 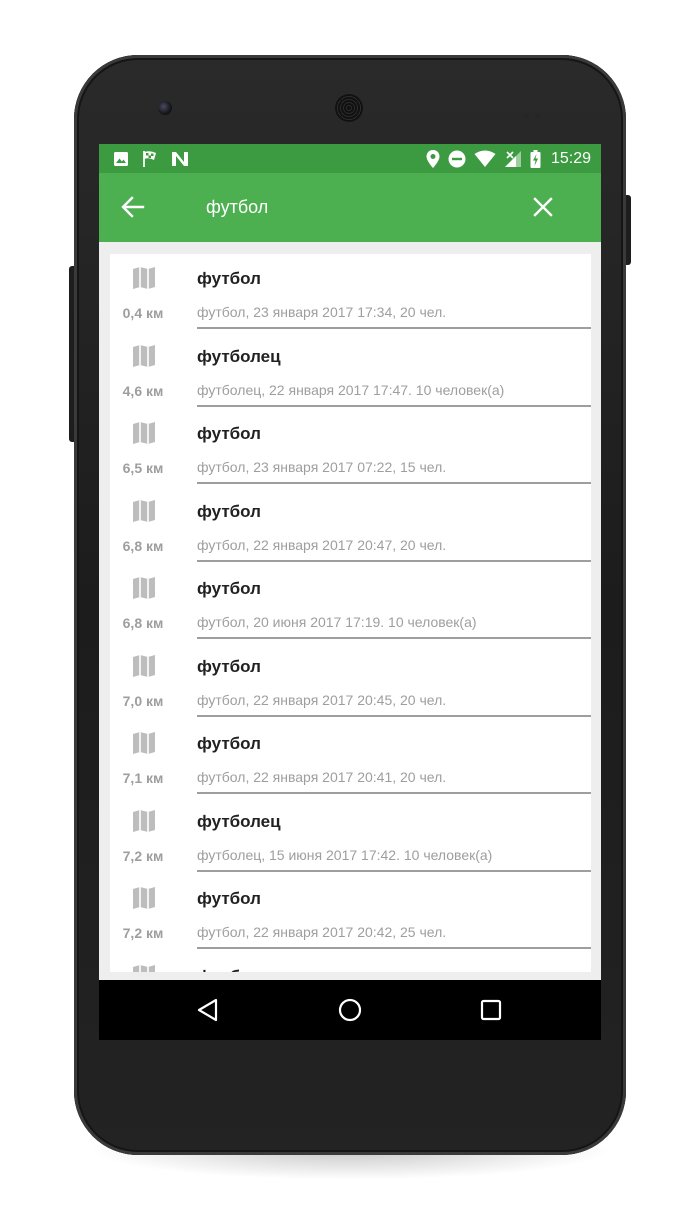 I want to click on nav-back-button, so click(x=209, y=1010).